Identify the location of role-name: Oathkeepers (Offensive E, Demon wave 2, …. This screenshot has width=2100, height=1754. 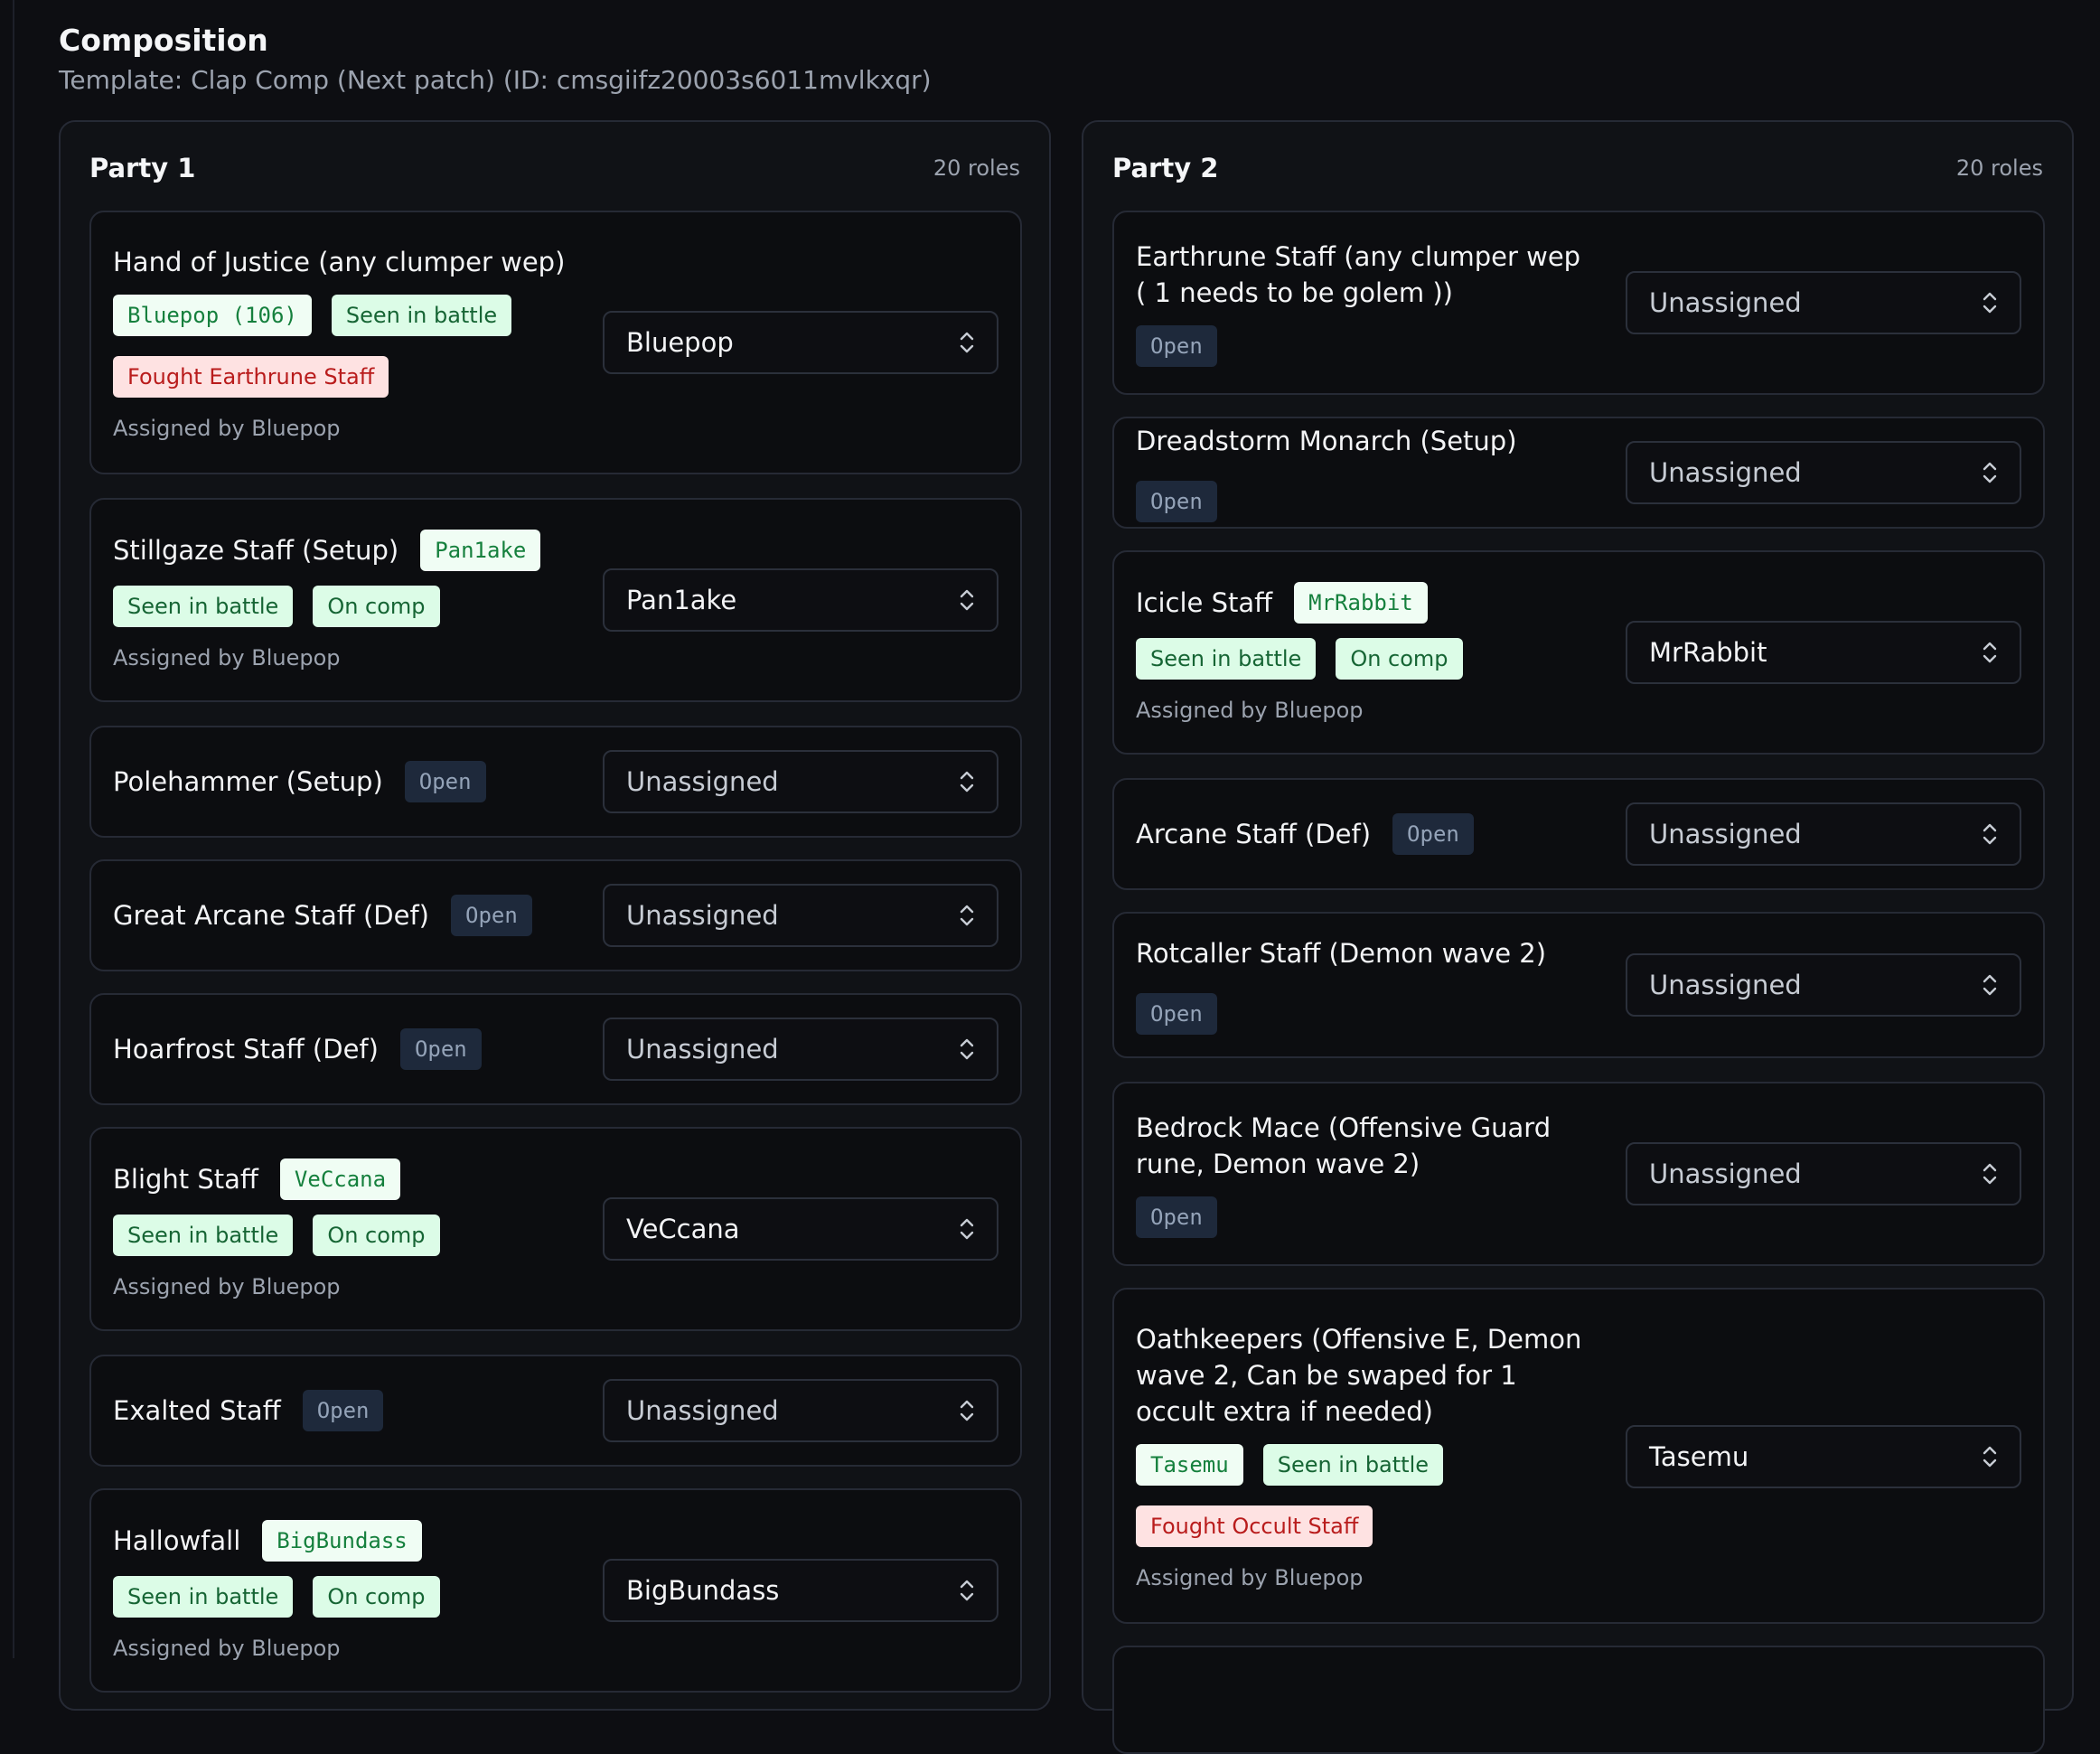
(1359, 1375).